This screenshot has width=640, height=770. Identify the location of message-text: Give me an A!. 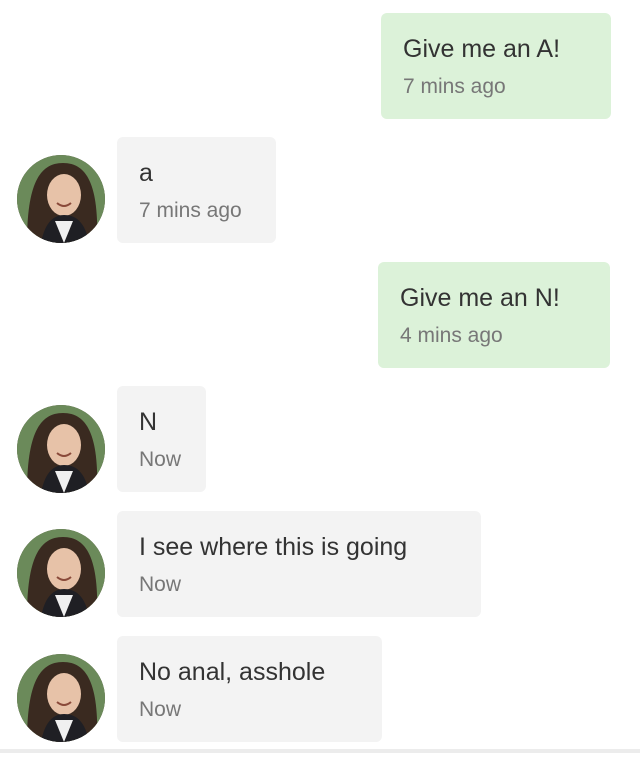
(482, 49).